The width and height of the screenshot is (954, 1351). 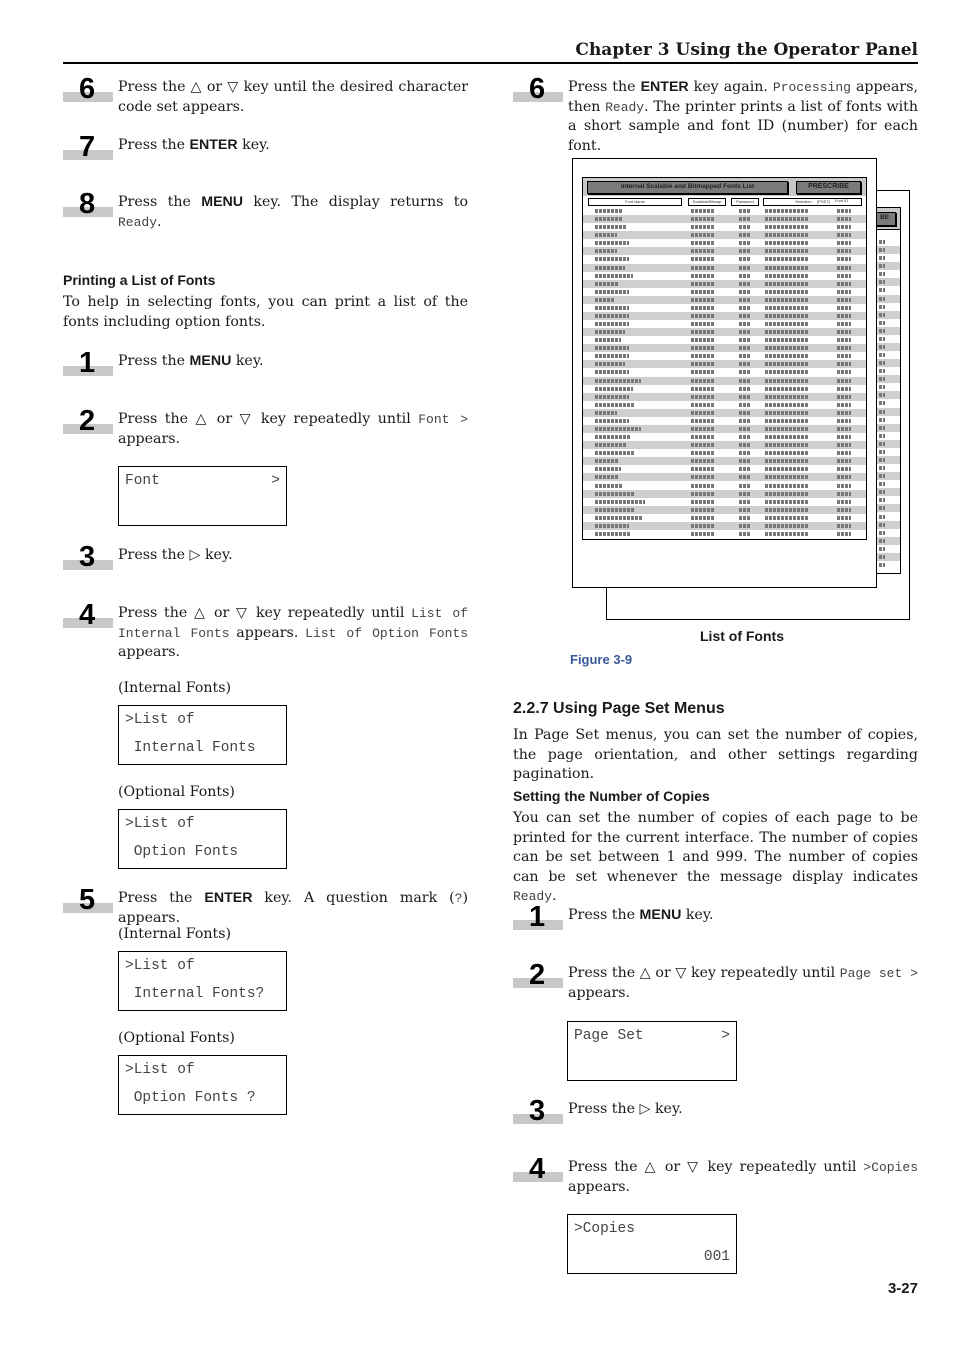 I want to click on text-run: appears., so click(x=149, y=438).